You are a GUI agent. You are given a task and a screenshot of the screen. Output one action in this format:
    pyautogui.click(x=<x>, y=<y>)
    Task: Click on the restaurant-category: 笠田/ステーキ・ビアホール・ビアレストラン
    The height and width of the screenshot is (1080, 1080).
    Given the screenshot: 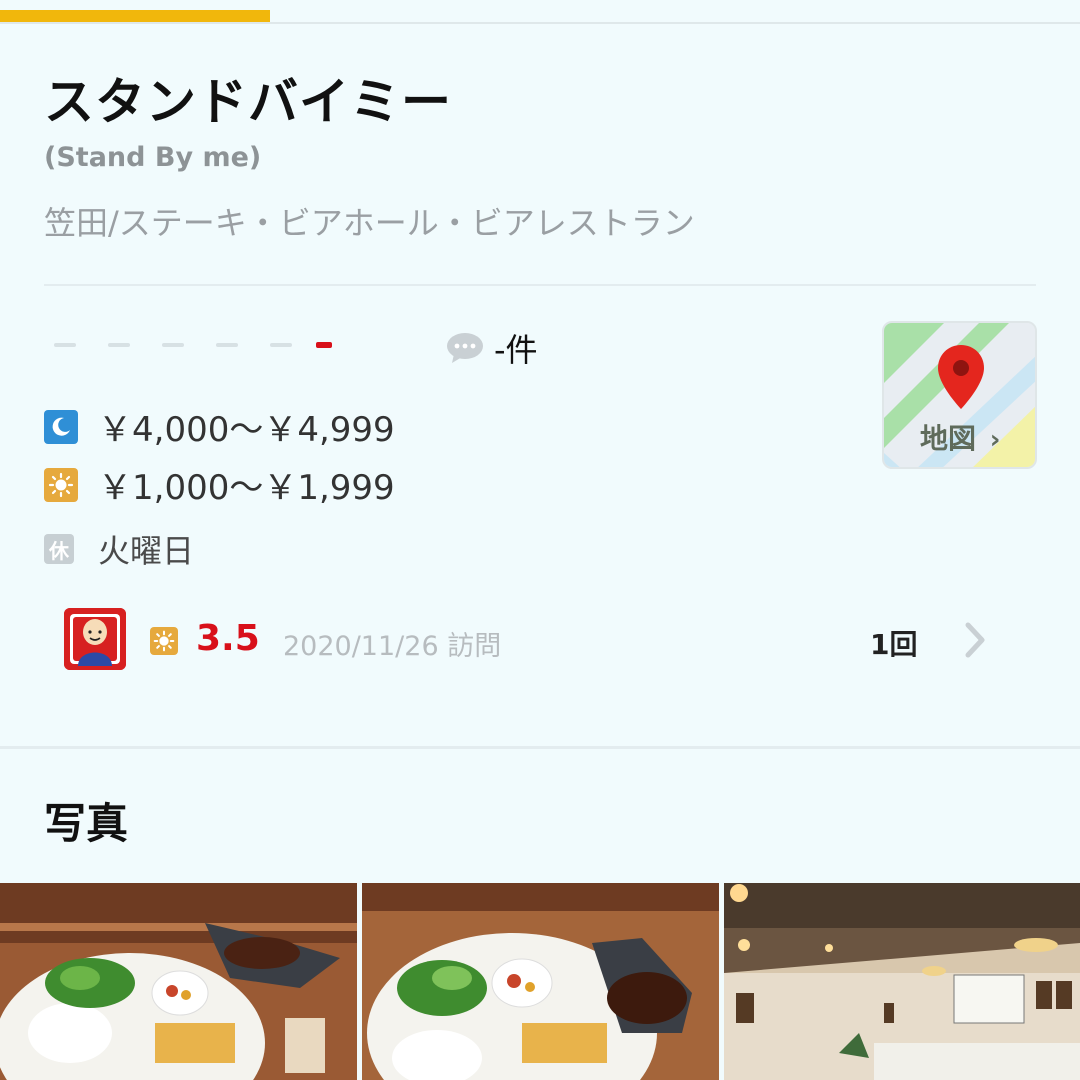 What is the action you would take?
    pyautogui.click(x=369, y=223)
    